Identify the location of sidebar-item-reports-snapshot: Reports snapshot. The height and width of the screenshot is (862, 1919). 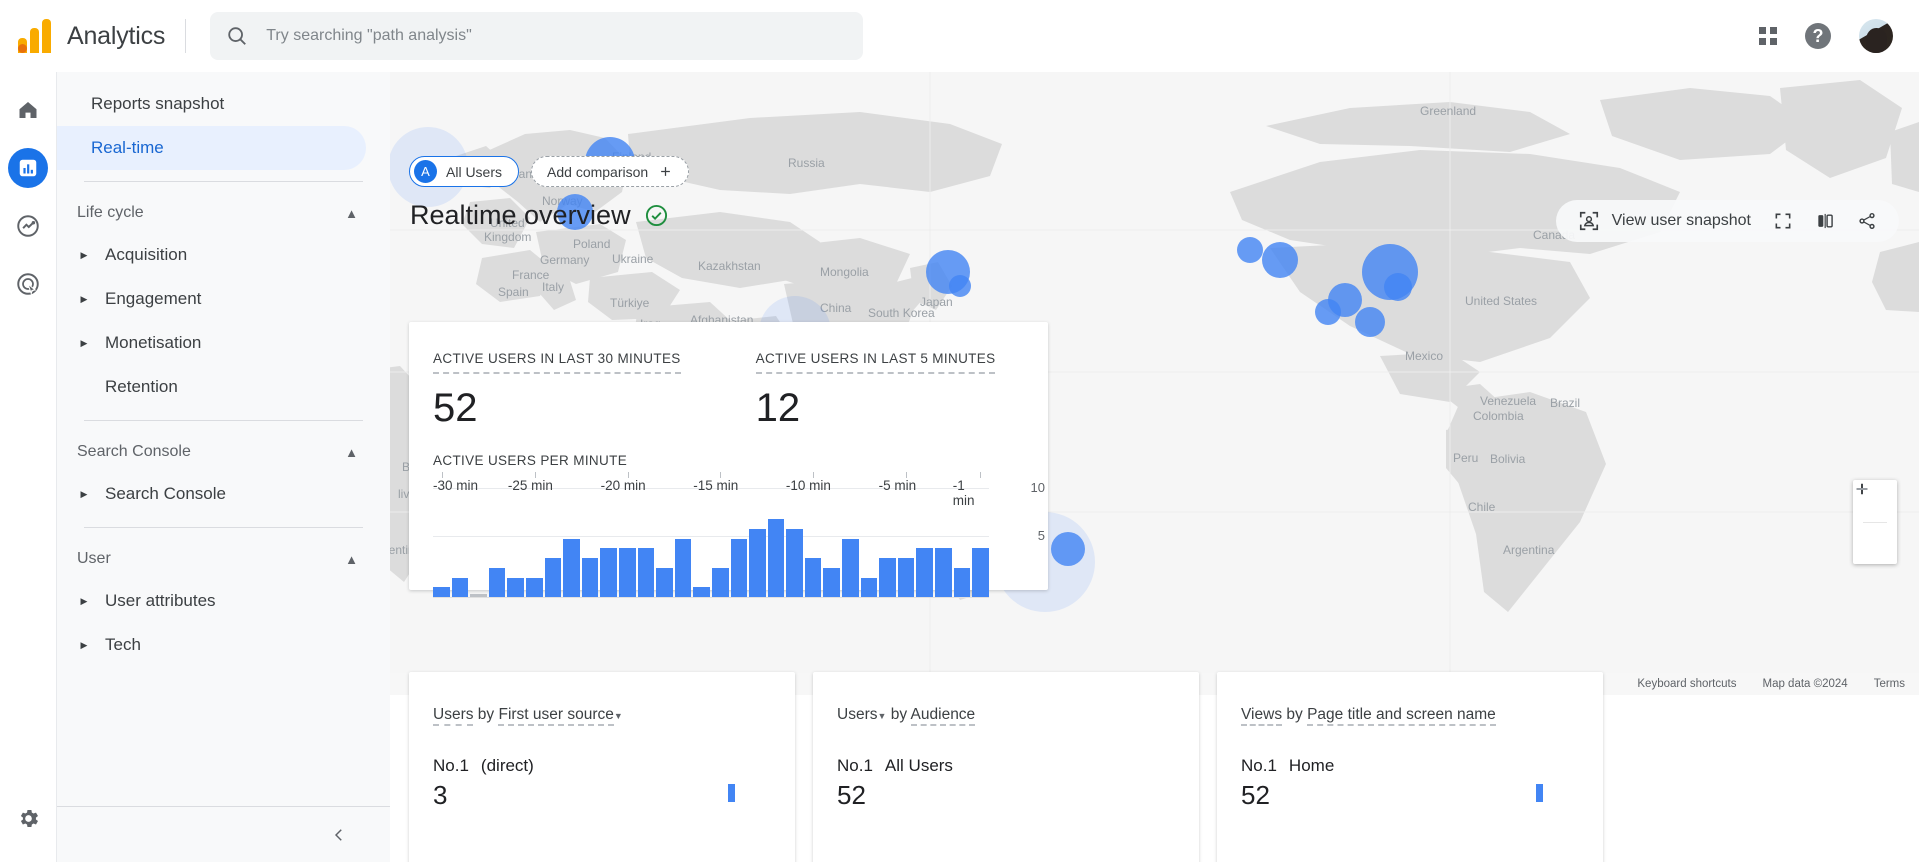
(211, 104).